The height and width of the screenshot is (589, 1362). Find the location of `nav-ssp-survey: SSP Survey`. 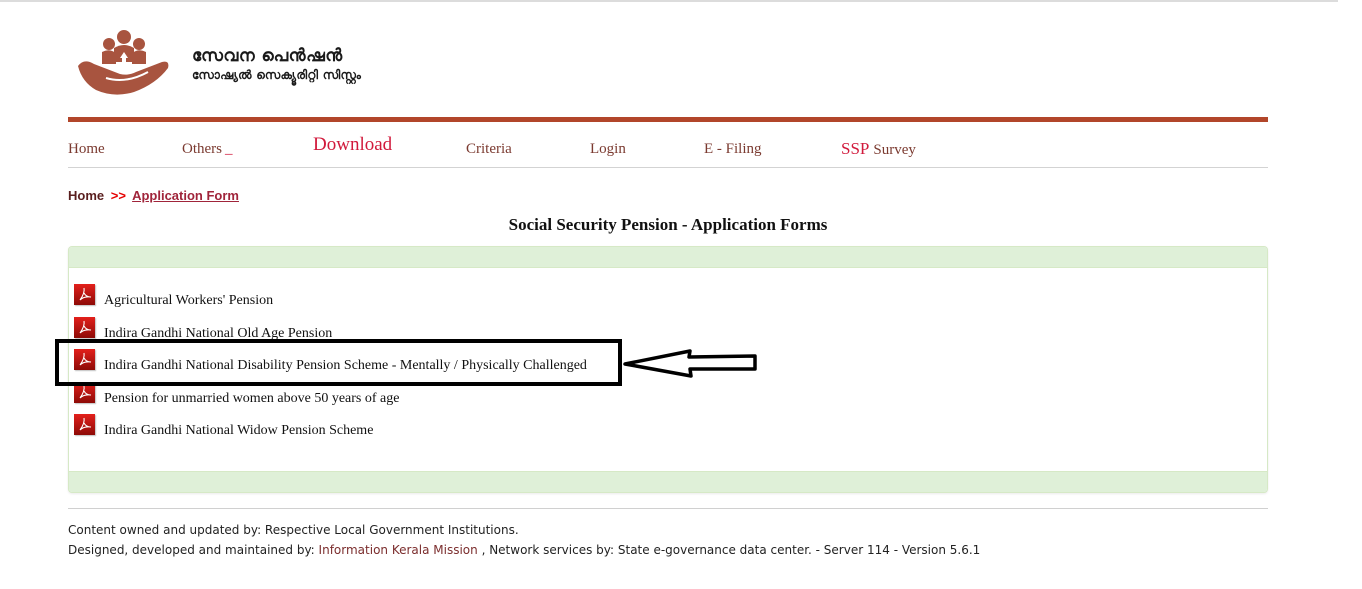

nav-ssp-survey: SSP Survey is located at coordinates (878, 149).